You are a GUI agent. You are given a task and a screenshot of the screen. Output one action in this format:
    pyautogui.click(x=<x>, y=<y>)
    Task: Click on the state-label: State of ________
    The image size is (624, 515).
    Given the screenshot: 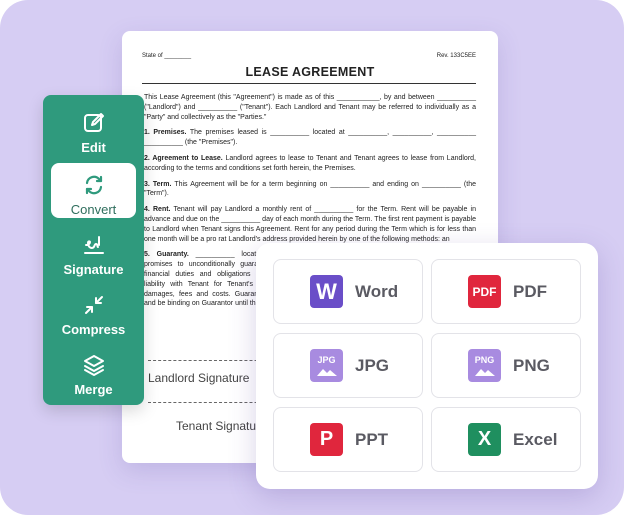 What is the action you would take?
    pyautogui.click(x=167, y=56)
    